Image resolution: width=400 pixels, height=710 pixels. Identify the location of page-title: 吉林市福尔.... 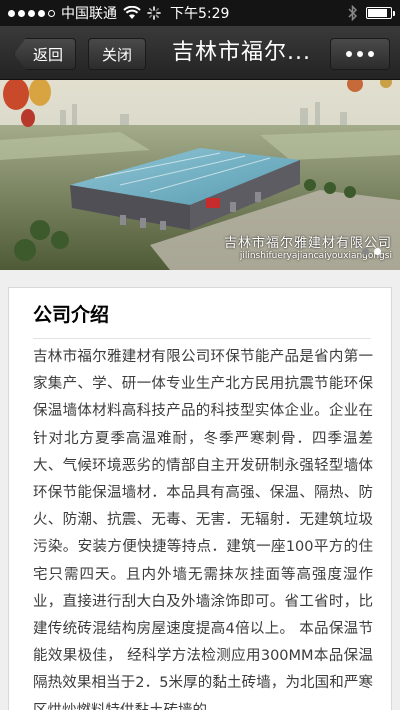
(241, 52).